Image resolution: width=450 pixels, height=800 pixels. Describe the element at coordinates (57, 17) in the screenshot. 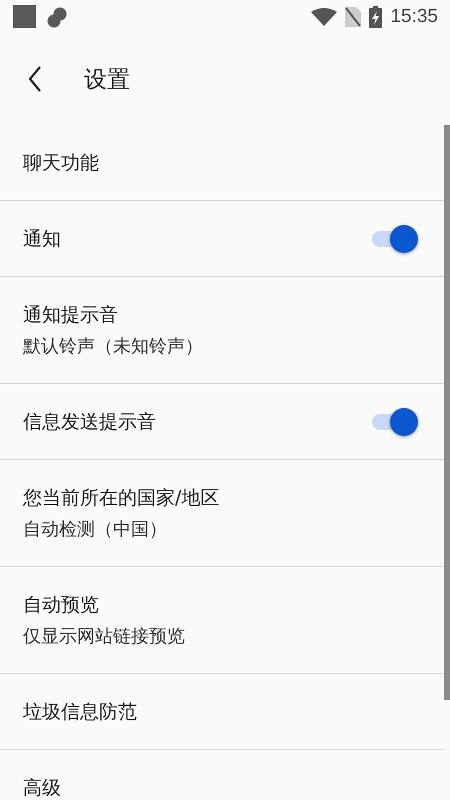

I see `dots-icon` at that location.